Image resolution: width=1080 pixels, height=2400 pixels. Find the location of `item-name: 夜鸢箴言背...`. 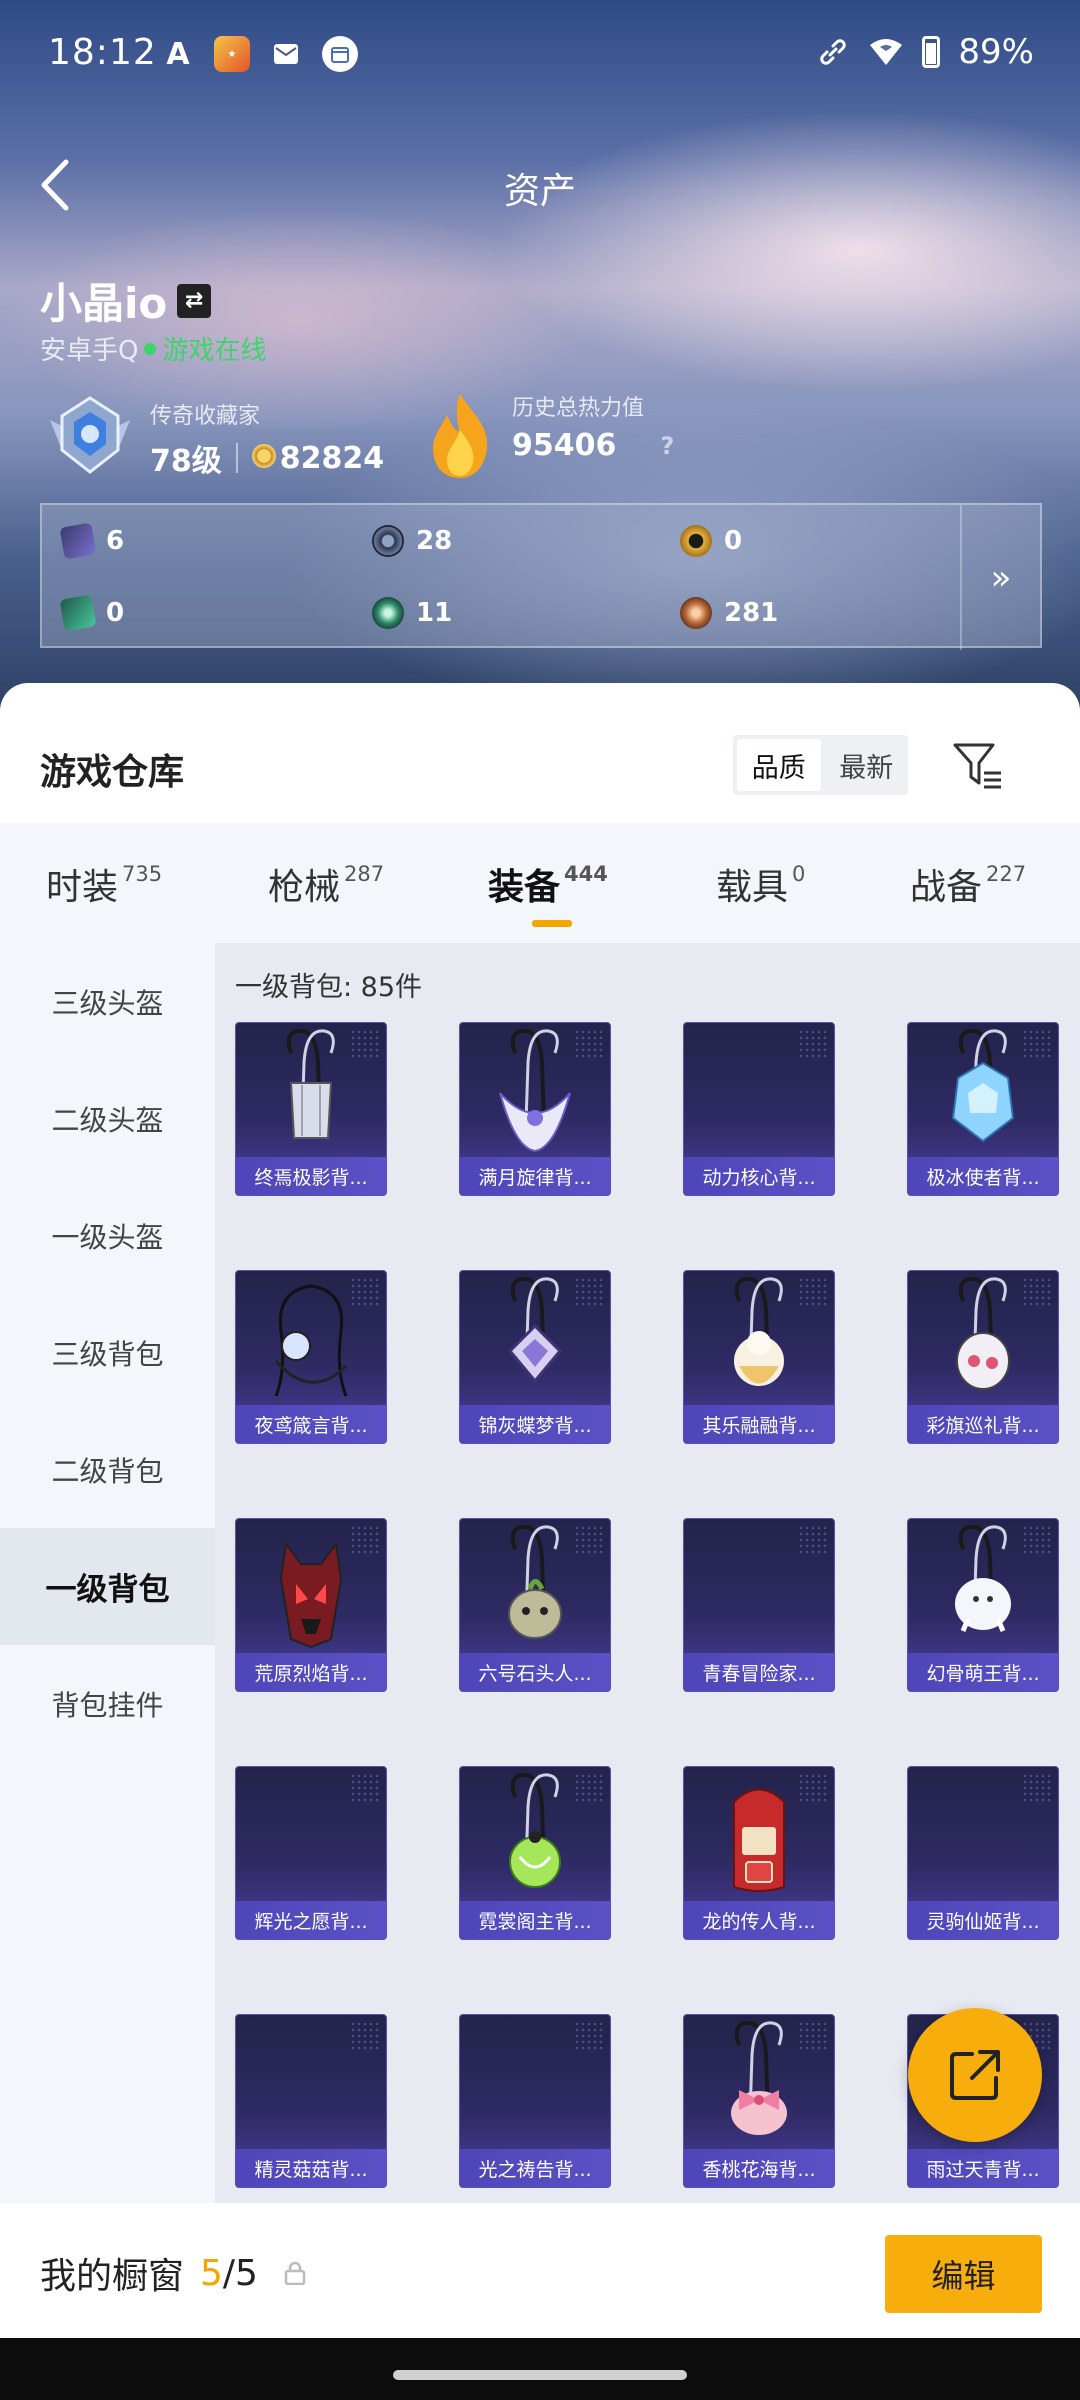

item-name: 夜鸢箴言背... is located at coordinates (311, 1424).